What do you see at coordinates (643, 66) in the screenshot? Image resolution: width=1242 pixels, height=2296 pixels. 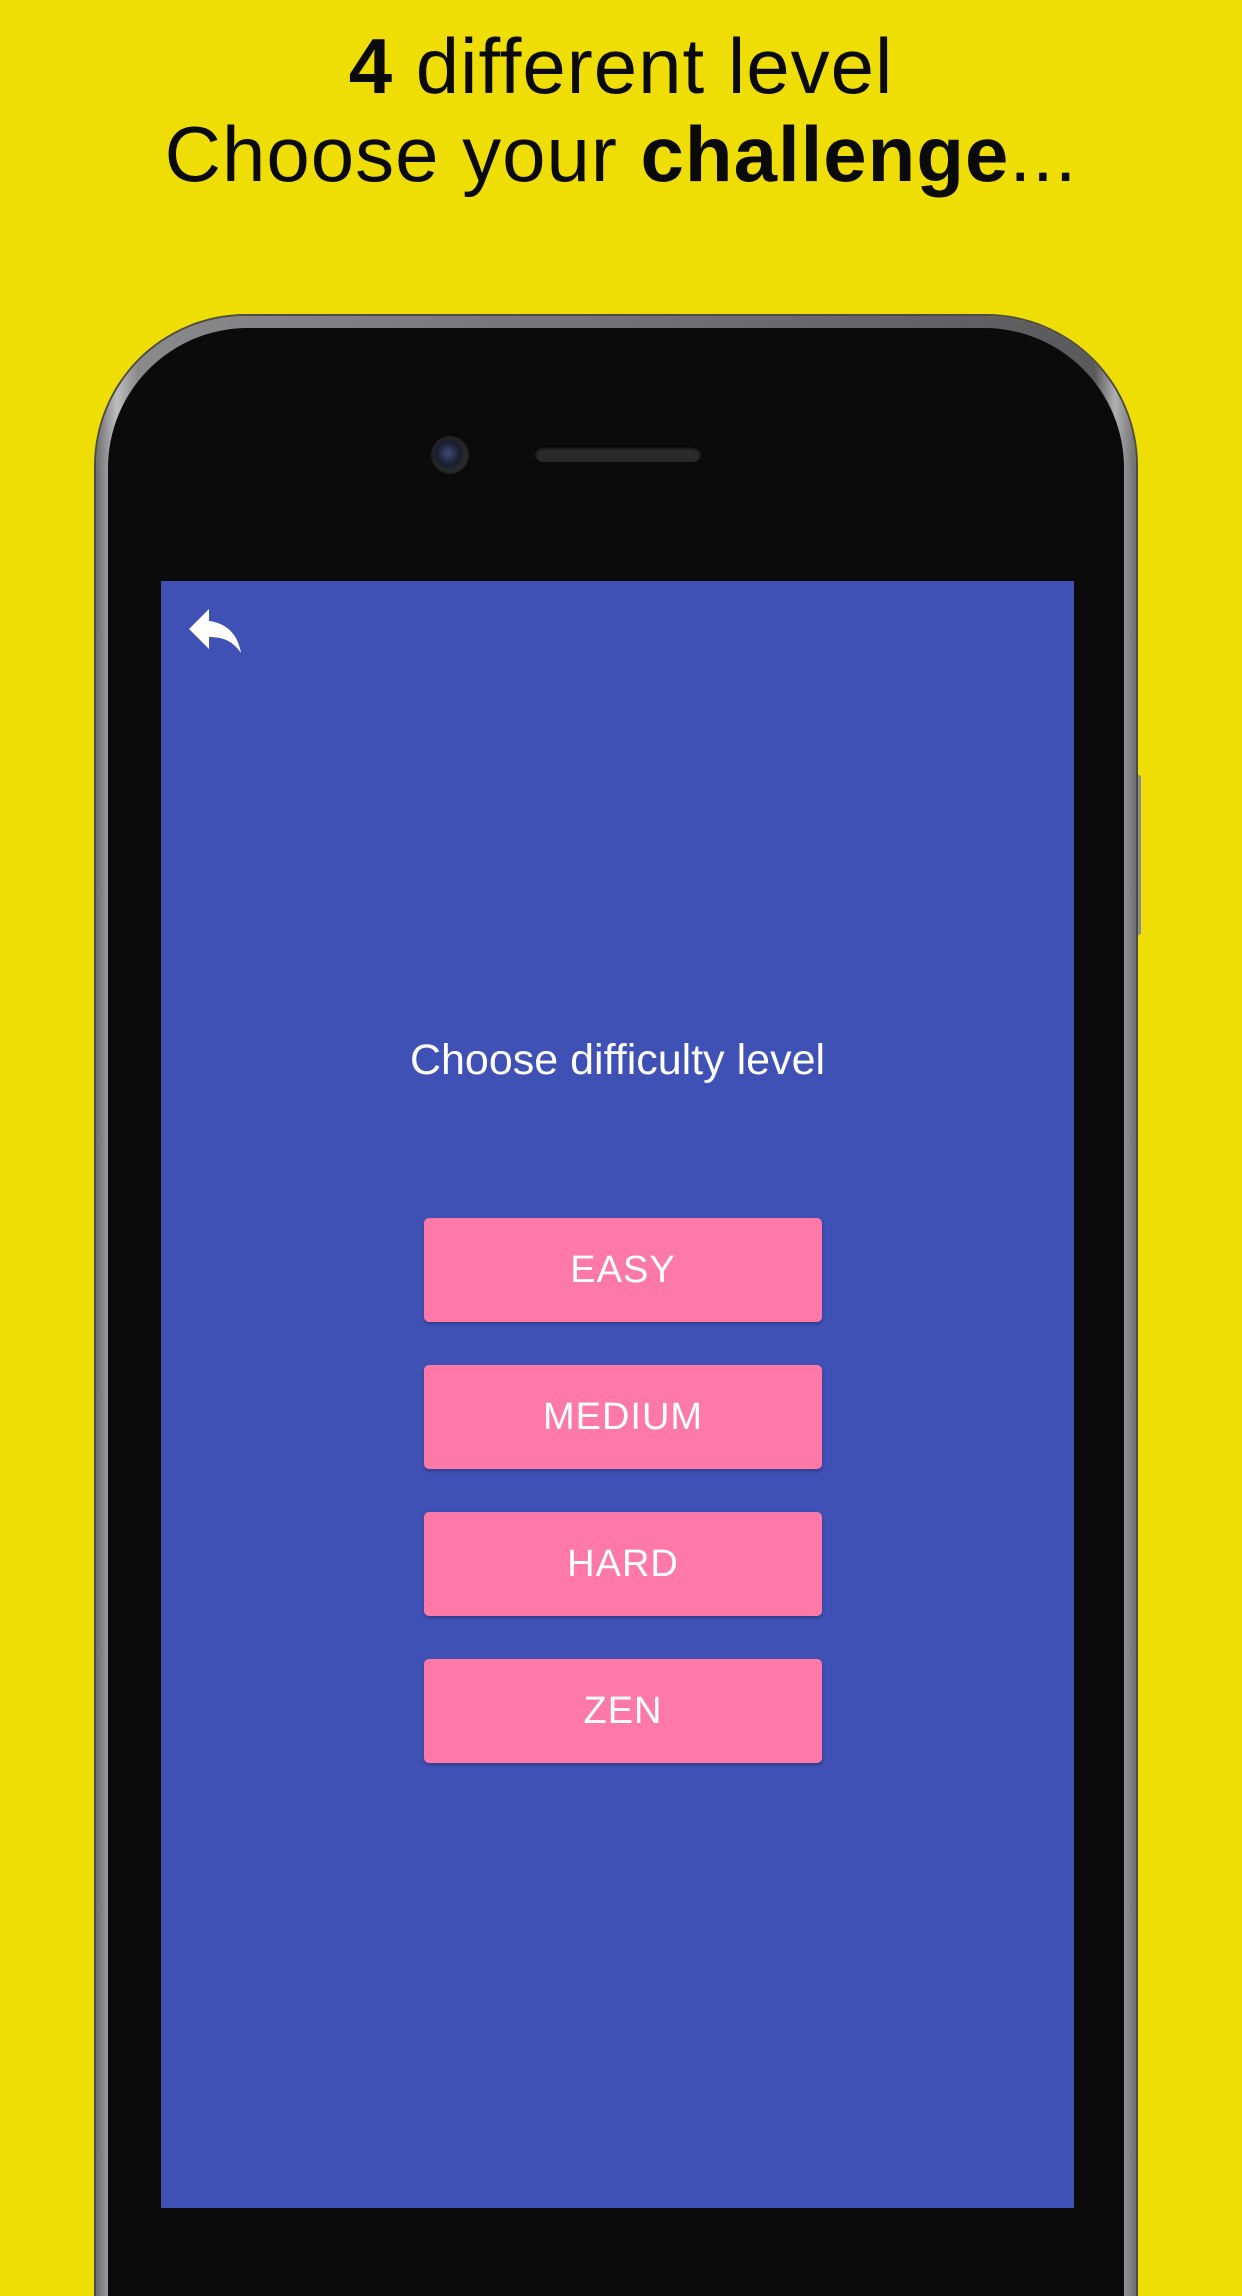 I see `promo-line-1-text: different level` at bounding box center [643, 66].